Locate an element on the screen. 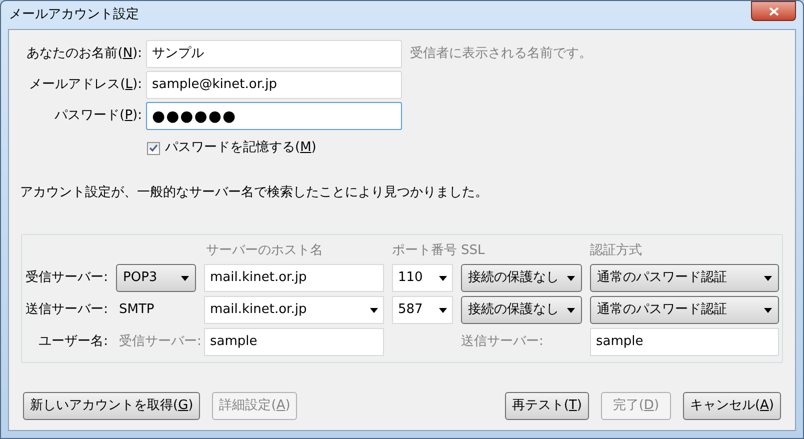  column-header: サーバーのホスト名 is located at coordinates (264, 251).